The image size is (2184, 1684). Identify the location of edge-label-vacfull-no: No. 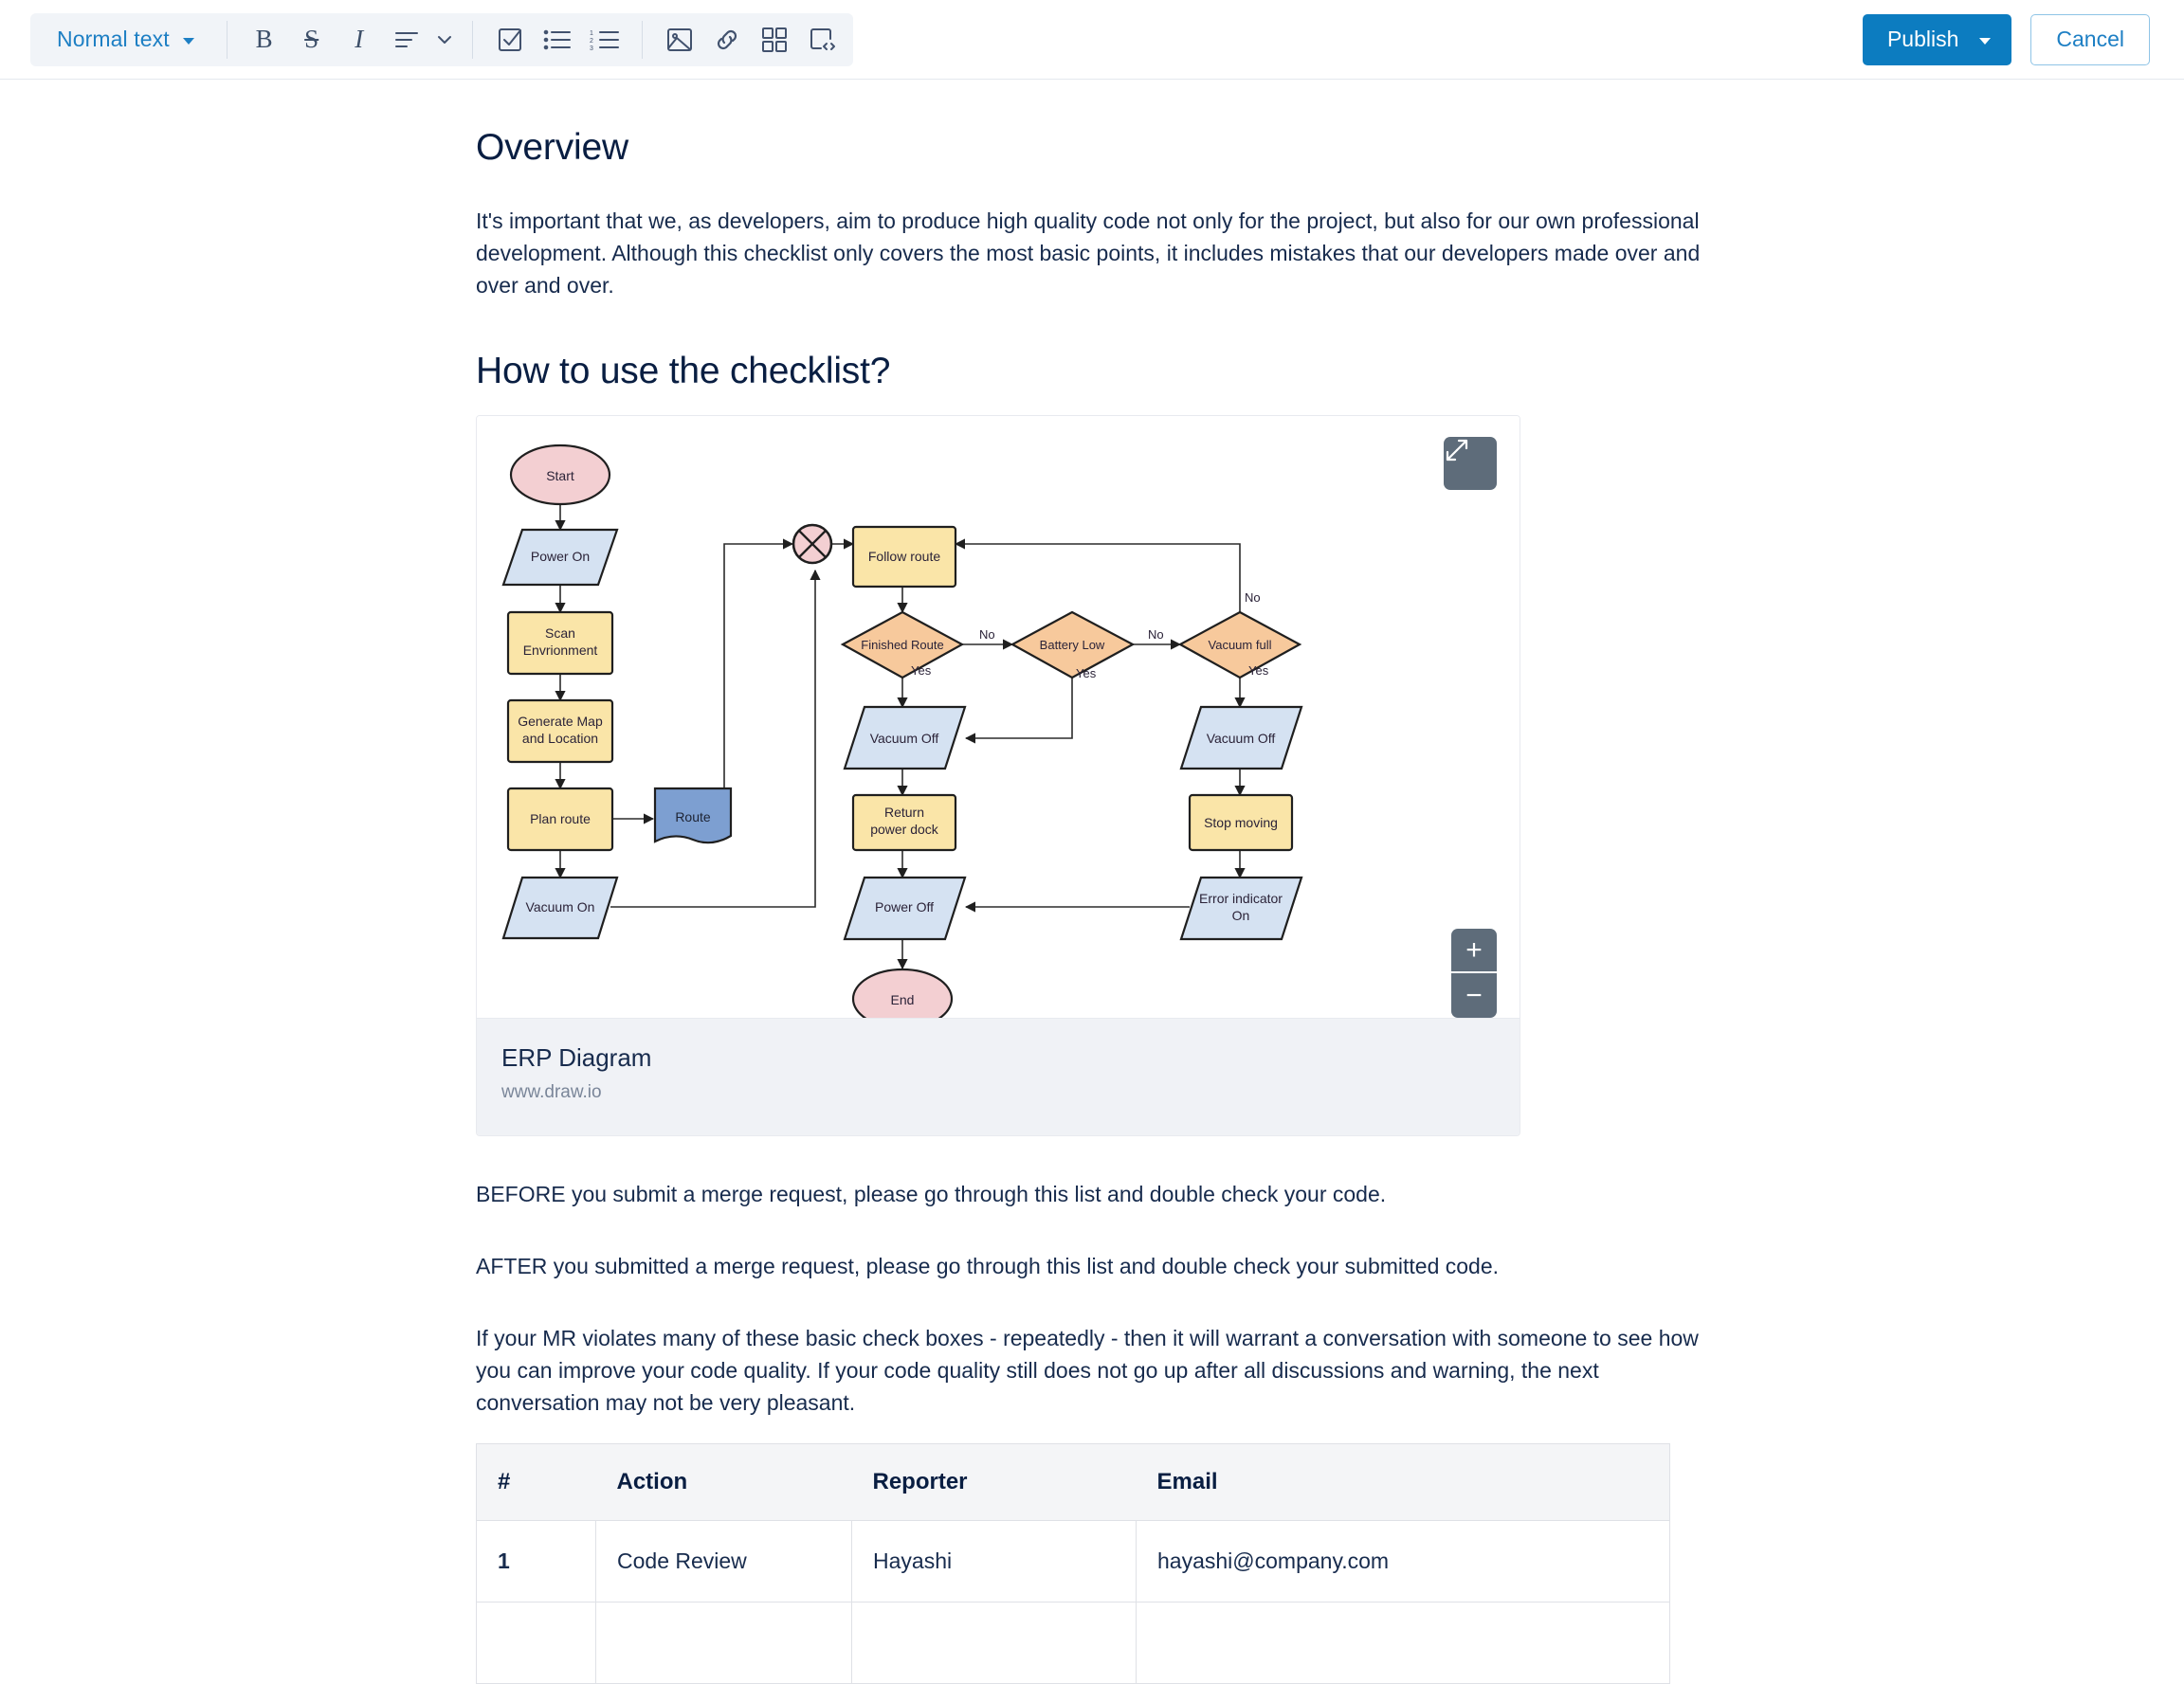
(1253, 597).